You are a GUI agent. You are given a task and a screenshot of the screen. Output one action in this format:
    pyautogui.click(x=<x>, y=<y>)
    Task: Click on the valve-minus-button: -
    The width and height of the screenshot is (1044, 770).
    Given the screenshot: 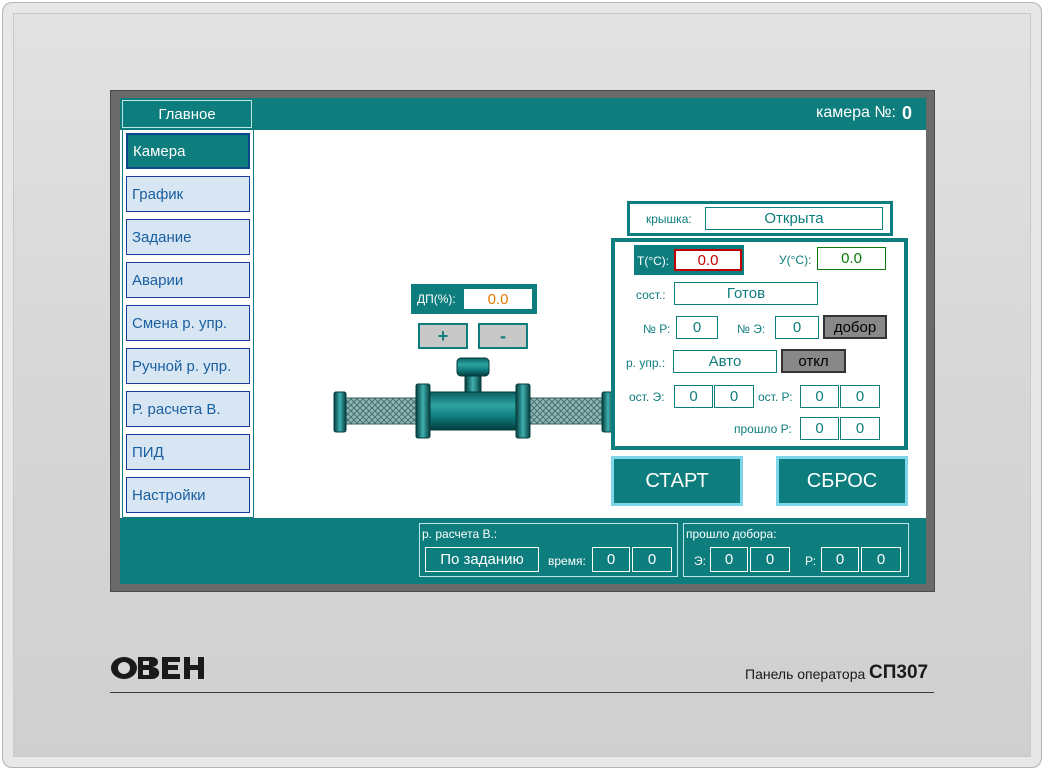 What is the action you would take?
    pyautogui.click(x=503, y=336)
    